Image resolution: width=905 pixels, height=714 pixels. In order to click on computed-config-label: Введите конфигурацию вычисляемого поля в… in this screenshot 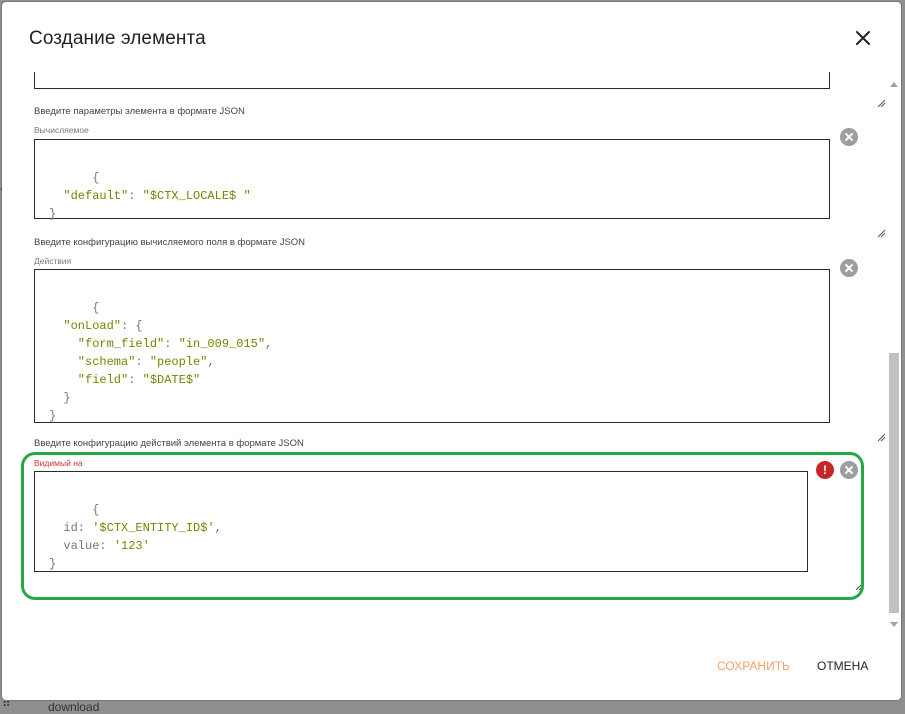, I will do `click(170, 242)`.